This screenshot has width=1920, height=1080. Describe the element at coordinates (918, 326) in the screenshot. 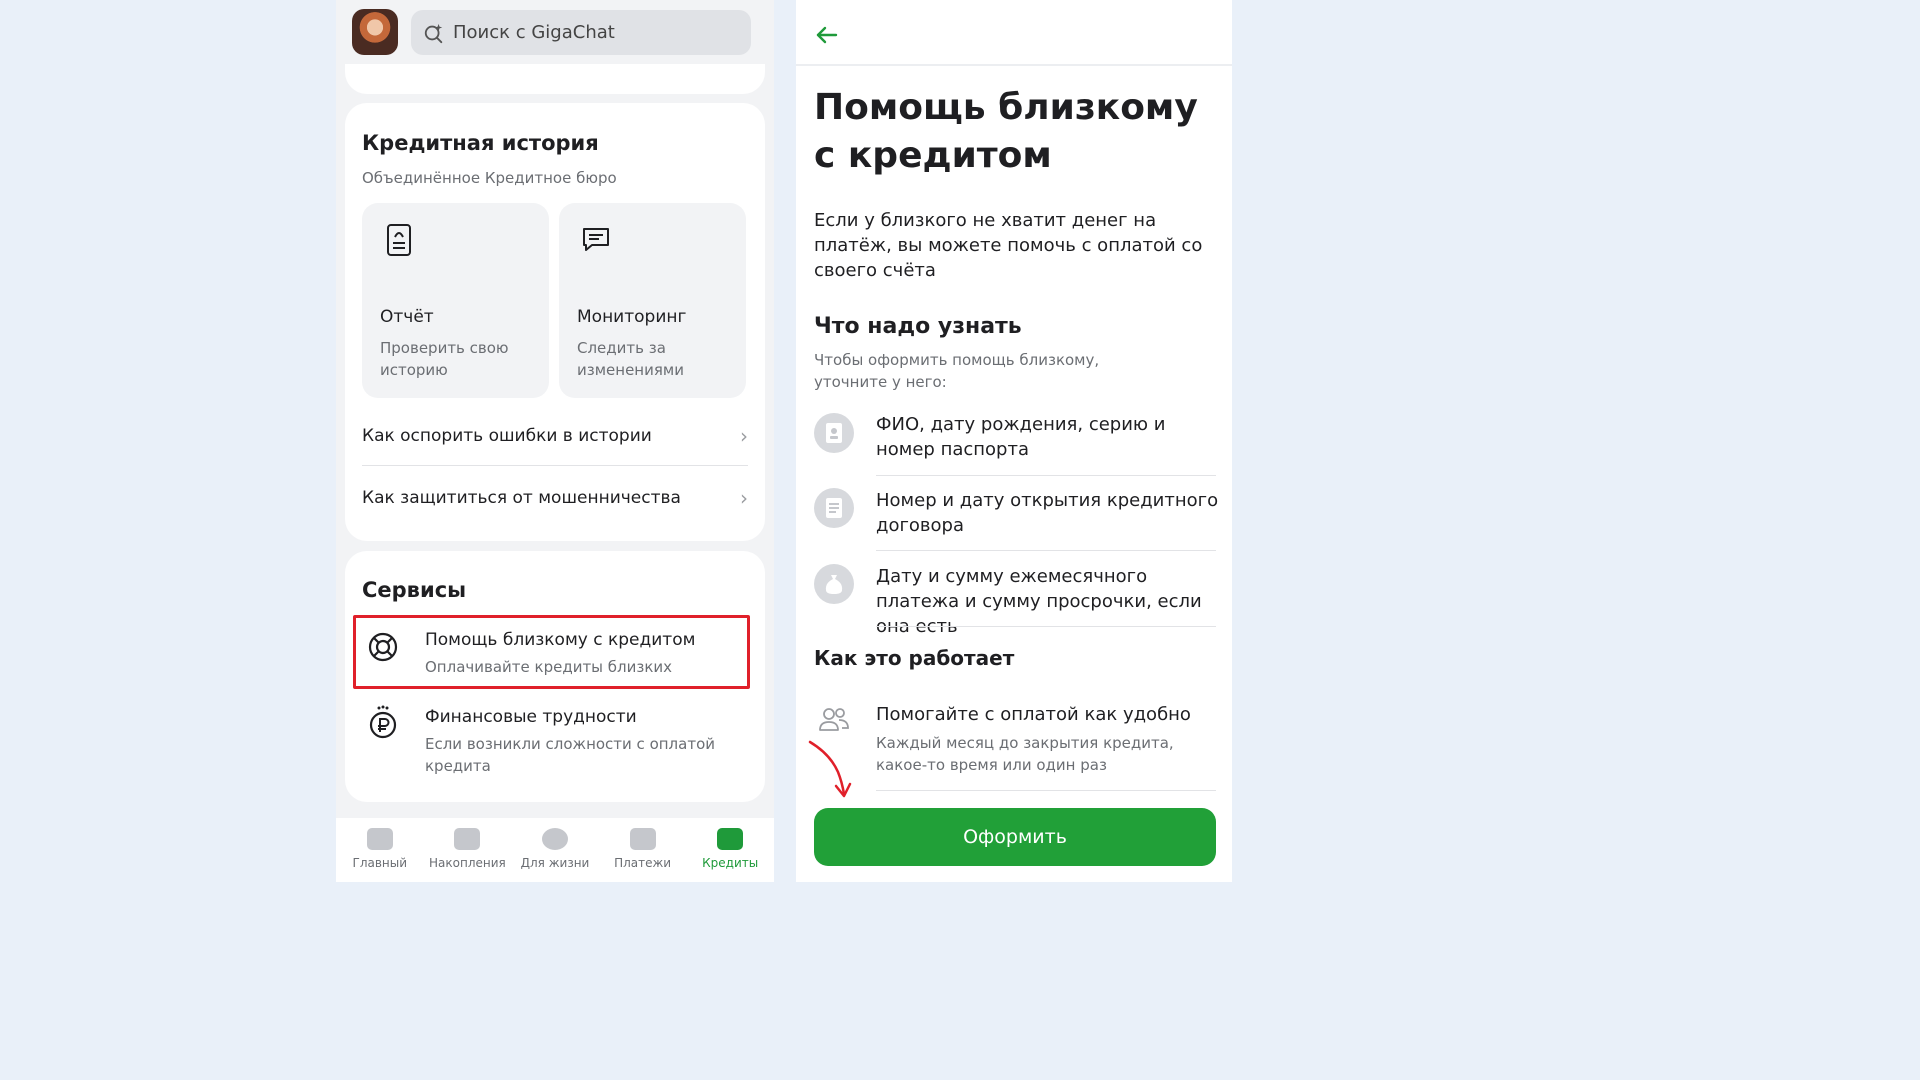

I see `what-to-know-title: Что надо узнать` at that location.